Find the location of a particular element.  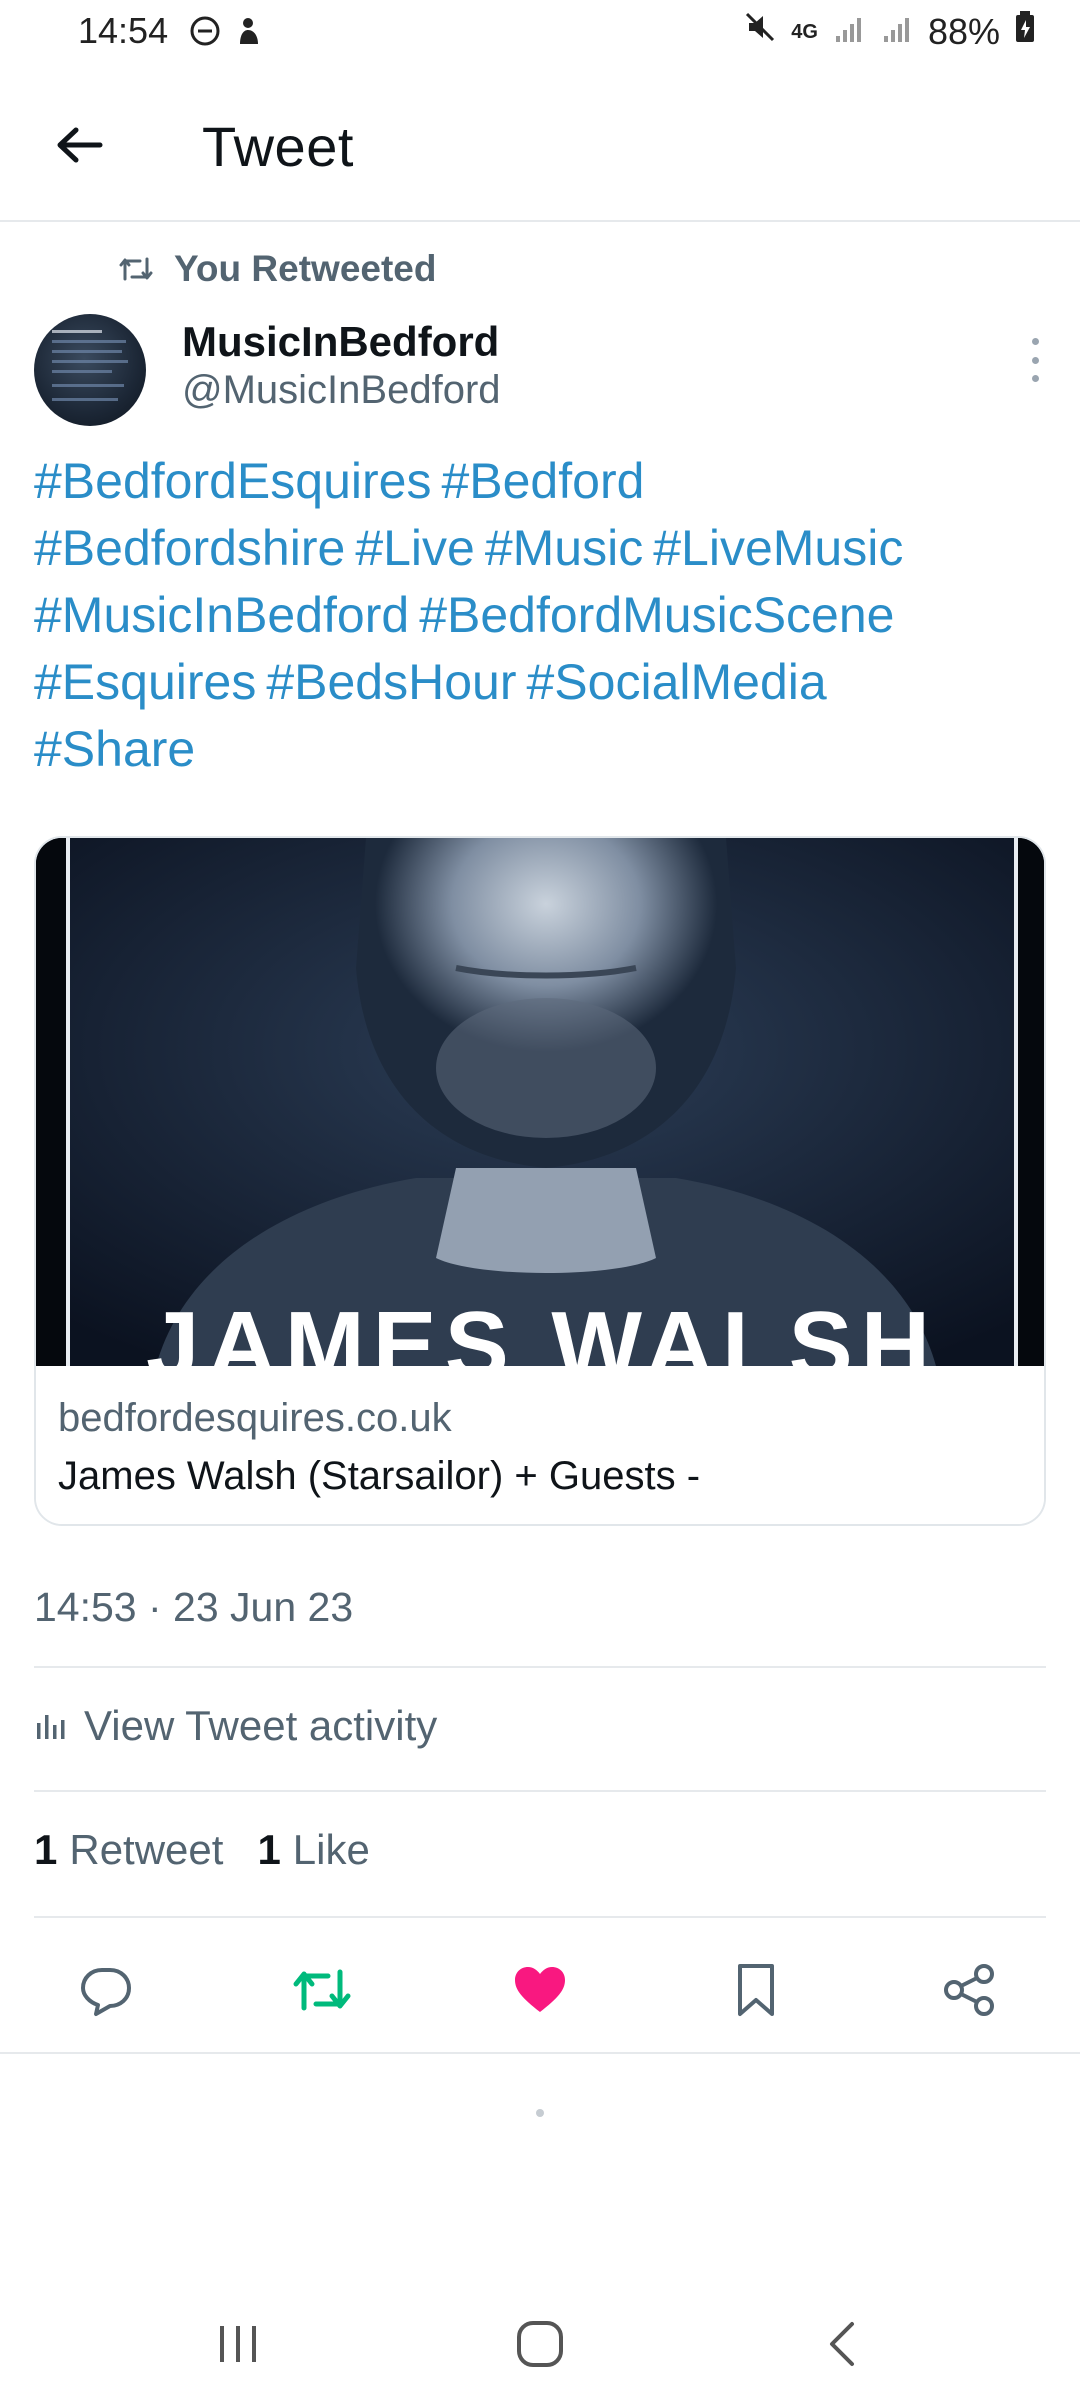

bookmark-button is located at coordinates (756, 1990).